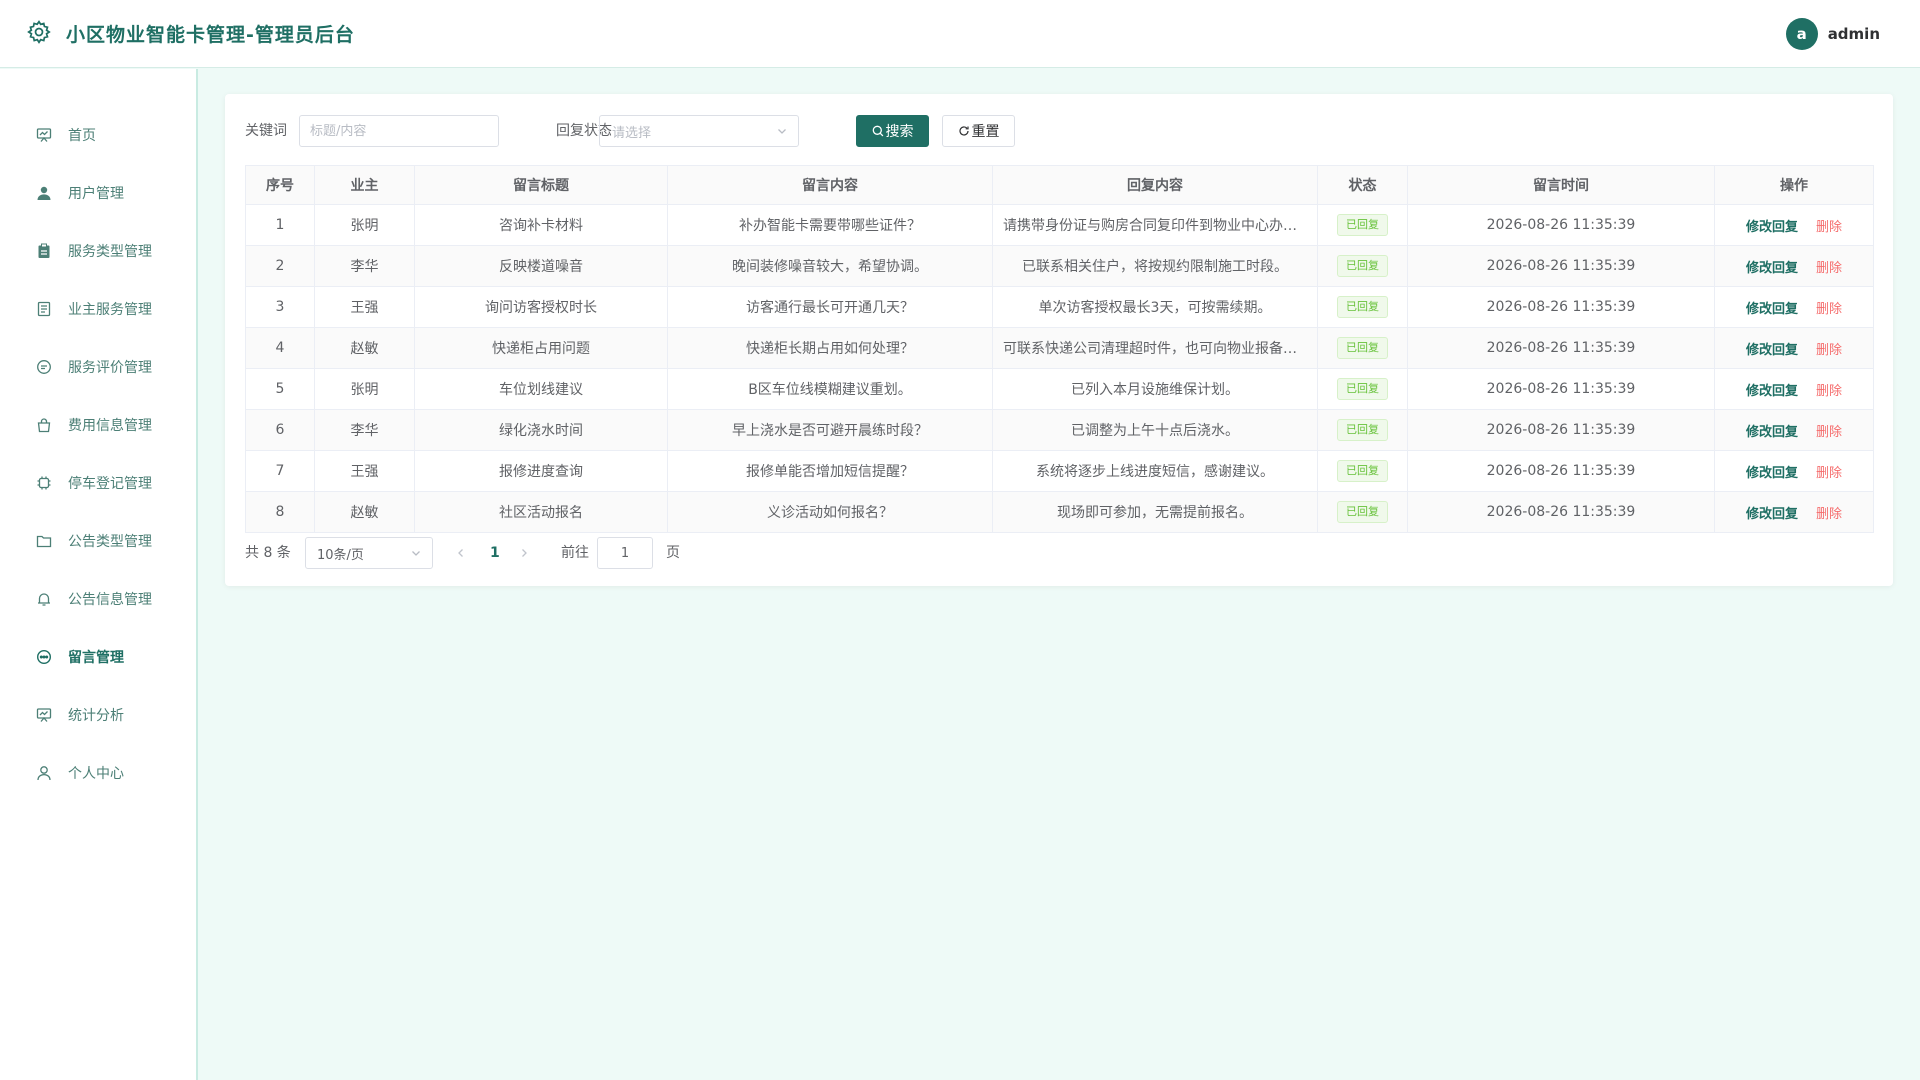  What do you see at coordinates (280, 307) in the screenshot?
I see `cell-no: 3` at bounding box center [280, 307].